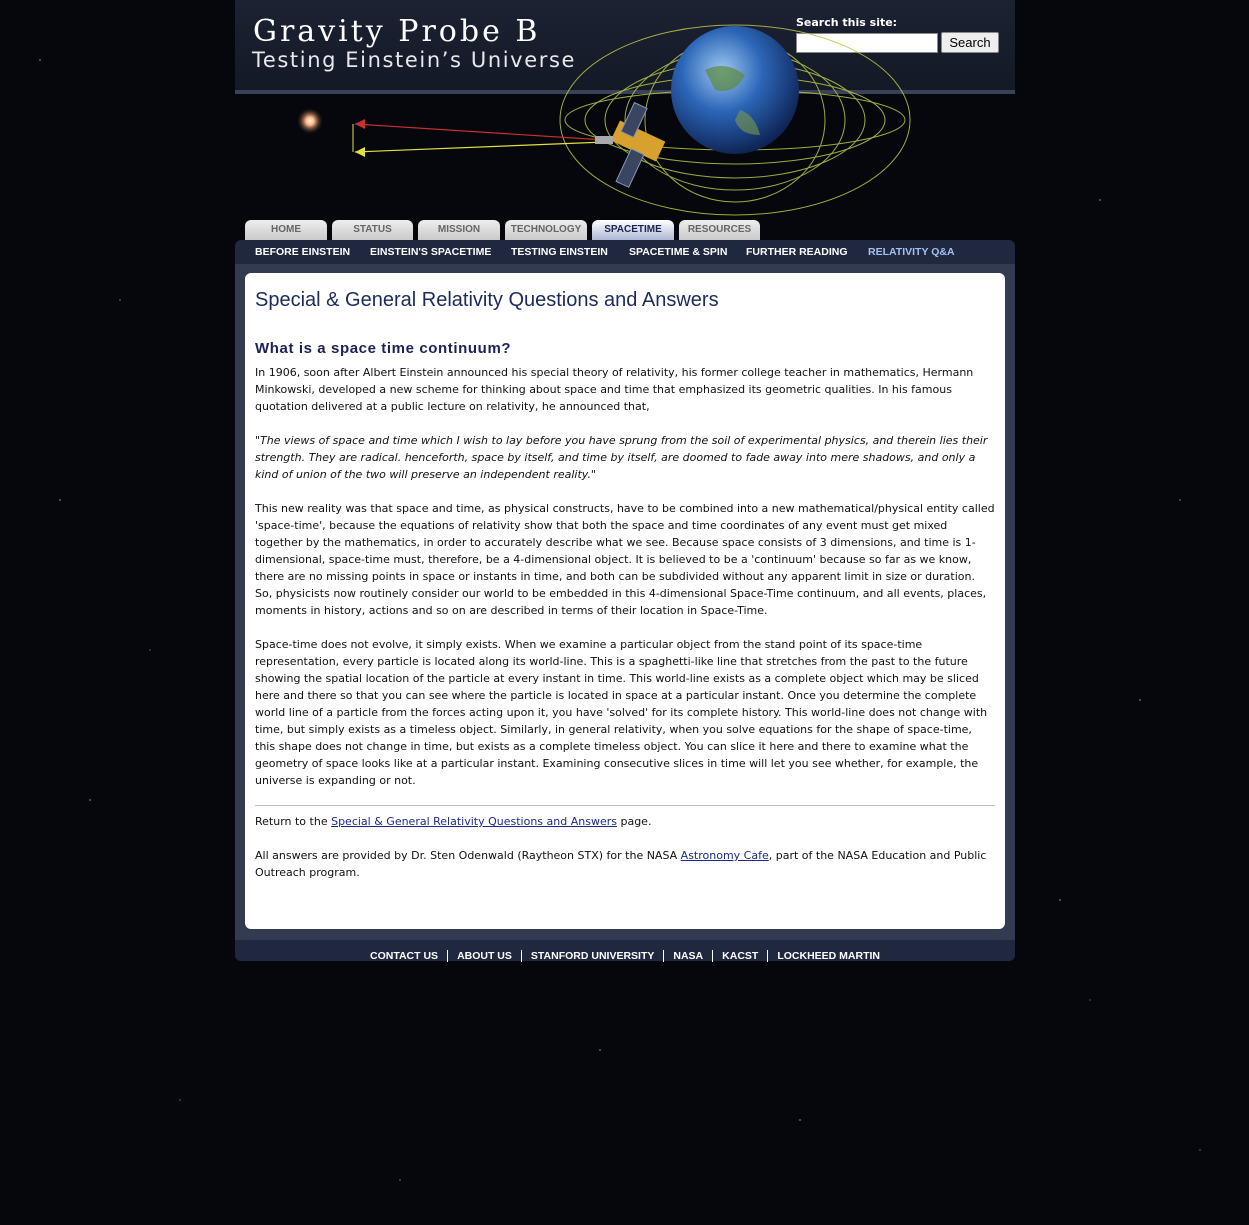 The width and height of the screenshot is (1249, 1225). What do you see at coordinates (484, 956) in the screenshot?
I see `footer-about-us: ABOUT US` at bounding box center [484, 956].